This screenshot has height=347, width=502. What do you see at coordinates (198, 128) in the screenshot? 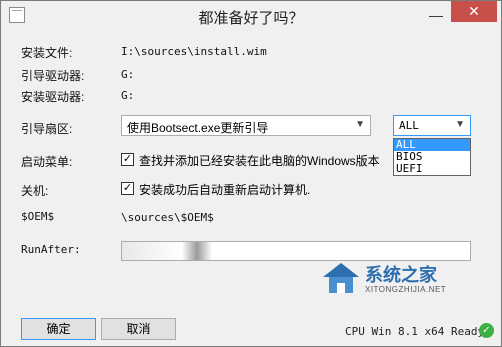
I see `boot-sector-select-value: 使用Bootsect.exe更新引导` at bounding box center [198, 128].